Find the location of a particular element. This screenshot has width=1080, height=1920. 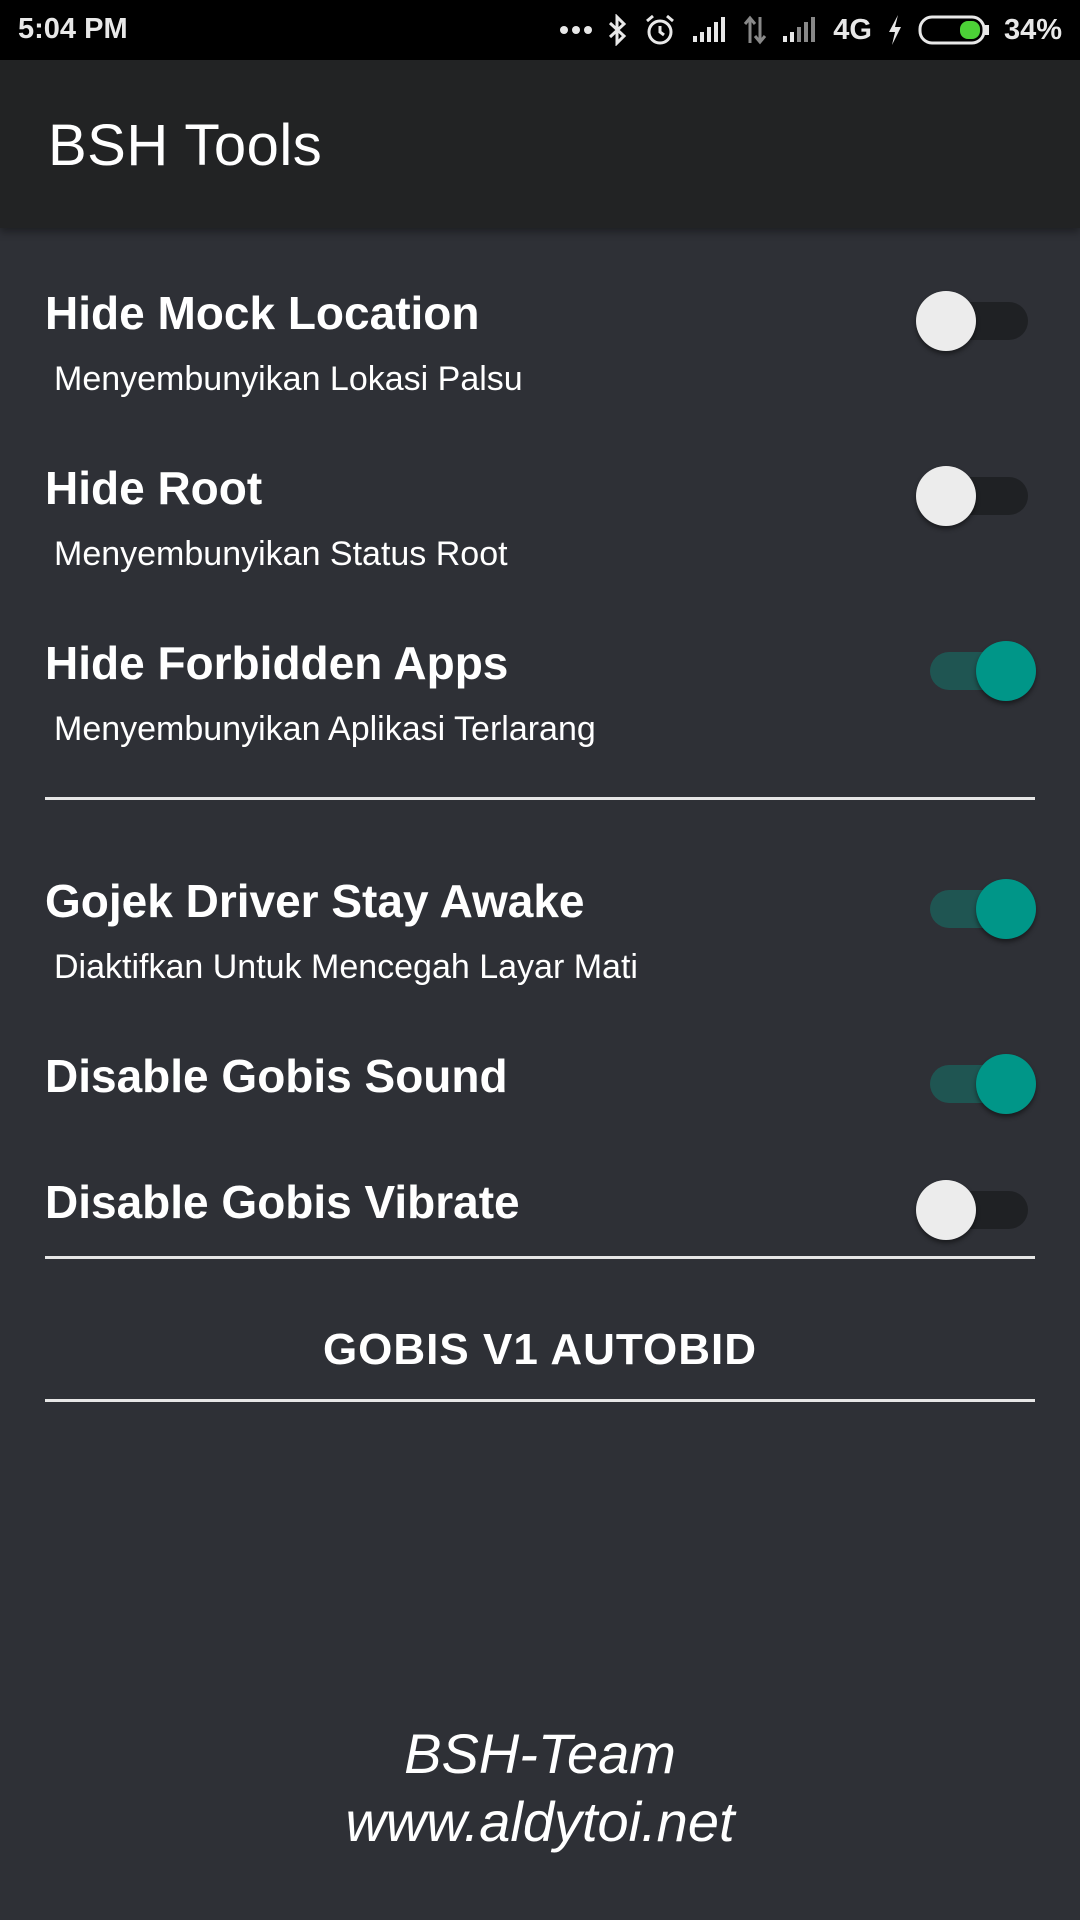

footer-website: www.aldytoi.net is located at coordinates (540, 1821).